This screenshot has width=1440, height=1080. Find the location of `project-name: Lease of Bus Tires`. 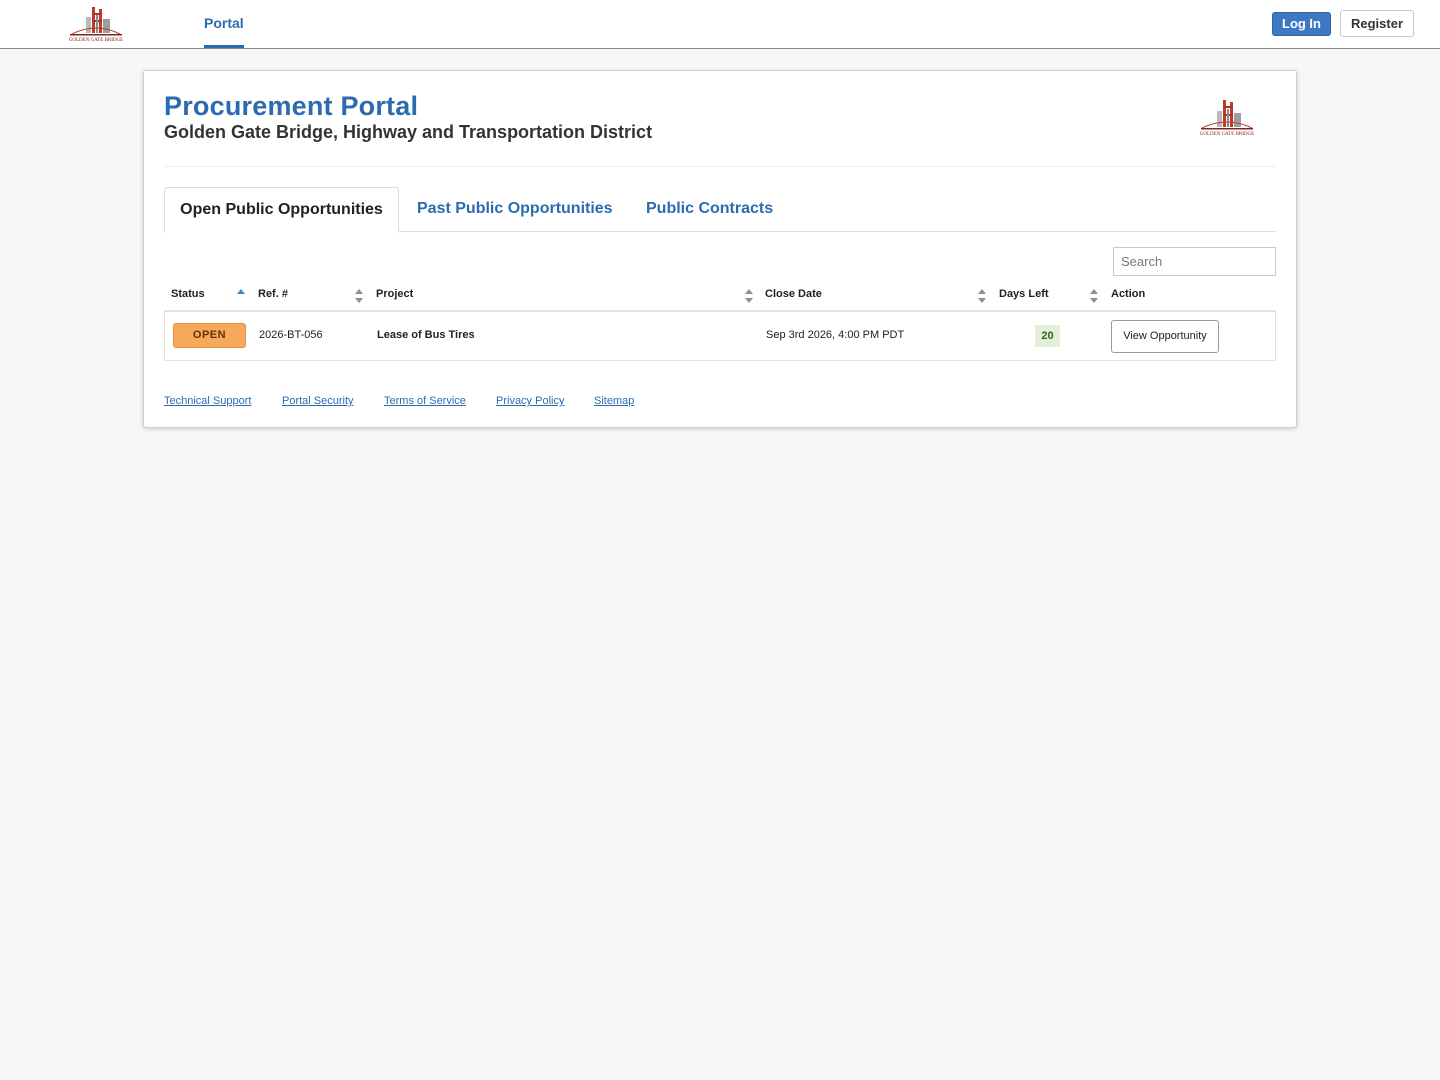

project-name: Lease of Bus Tires is located at coordinates (426, 335).